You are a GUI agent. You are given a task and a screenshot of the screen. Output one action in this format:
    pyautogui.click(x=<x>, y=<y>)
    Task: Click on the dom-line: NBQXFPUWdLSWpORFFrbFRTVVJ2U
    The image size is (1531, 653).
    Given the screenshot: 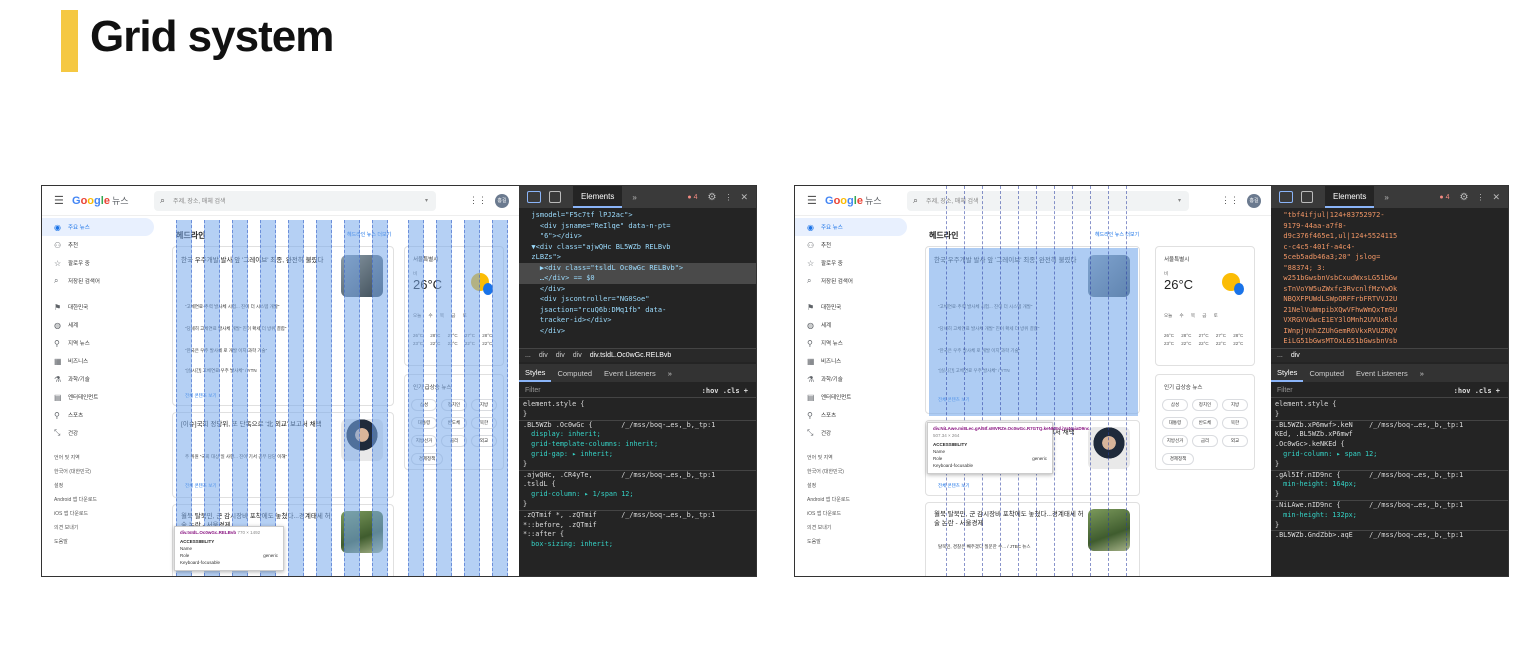 What is the action you would take?
    pyautogui.click(x=1336, y=299)
    